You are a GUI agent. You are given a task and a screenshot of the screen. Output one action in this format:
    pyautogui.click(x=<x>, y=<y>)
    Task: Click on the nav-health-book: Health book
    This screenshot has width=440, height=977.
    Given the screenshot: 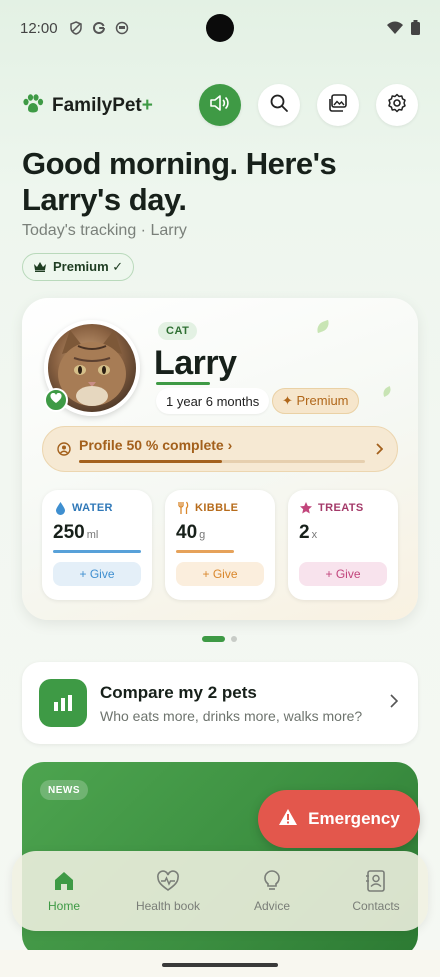 What is the action you would take?
    pyautogui.click(x=168, y=891)
    